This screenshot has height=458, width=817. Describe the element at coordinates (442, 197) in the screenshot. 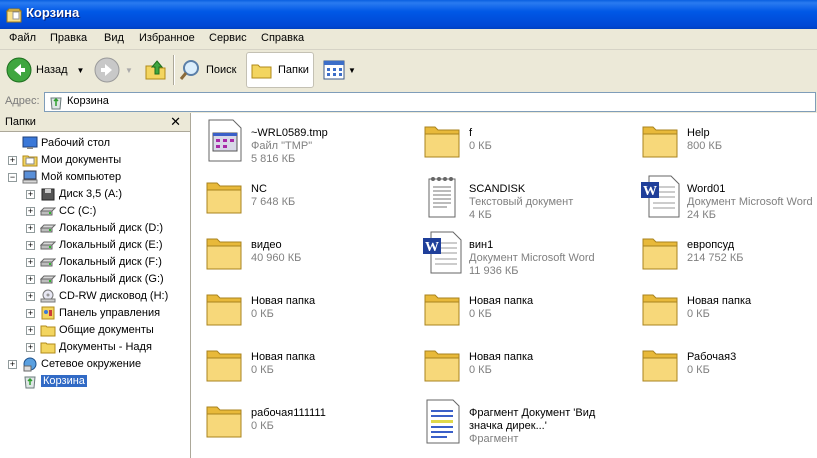

I see `text-document-icon` at that location.